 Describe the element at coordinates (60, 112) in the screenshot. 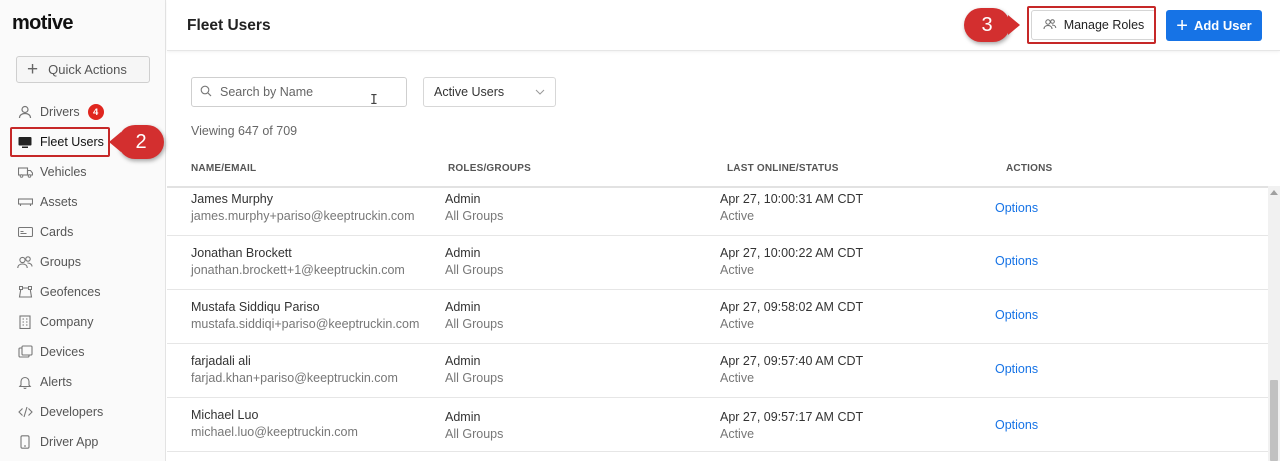

I see `sidebar-item-label: Drivers` at that location.